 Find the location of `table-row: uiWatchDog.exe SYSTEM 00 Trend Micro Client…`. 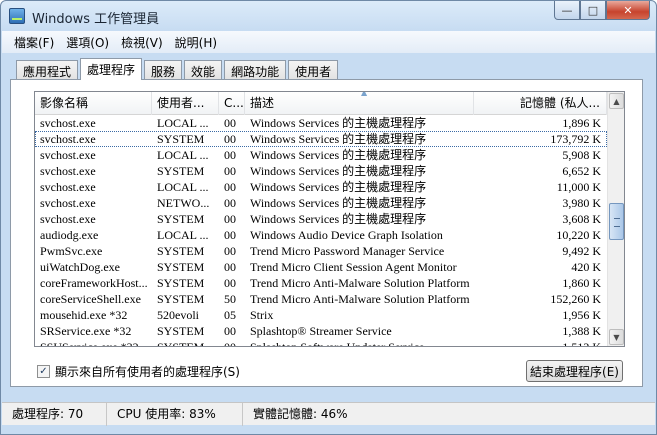

table-row: uiWatchDog.exe SYSTEM 00 Trend Micro Client… is located at coordinates (321, 267).